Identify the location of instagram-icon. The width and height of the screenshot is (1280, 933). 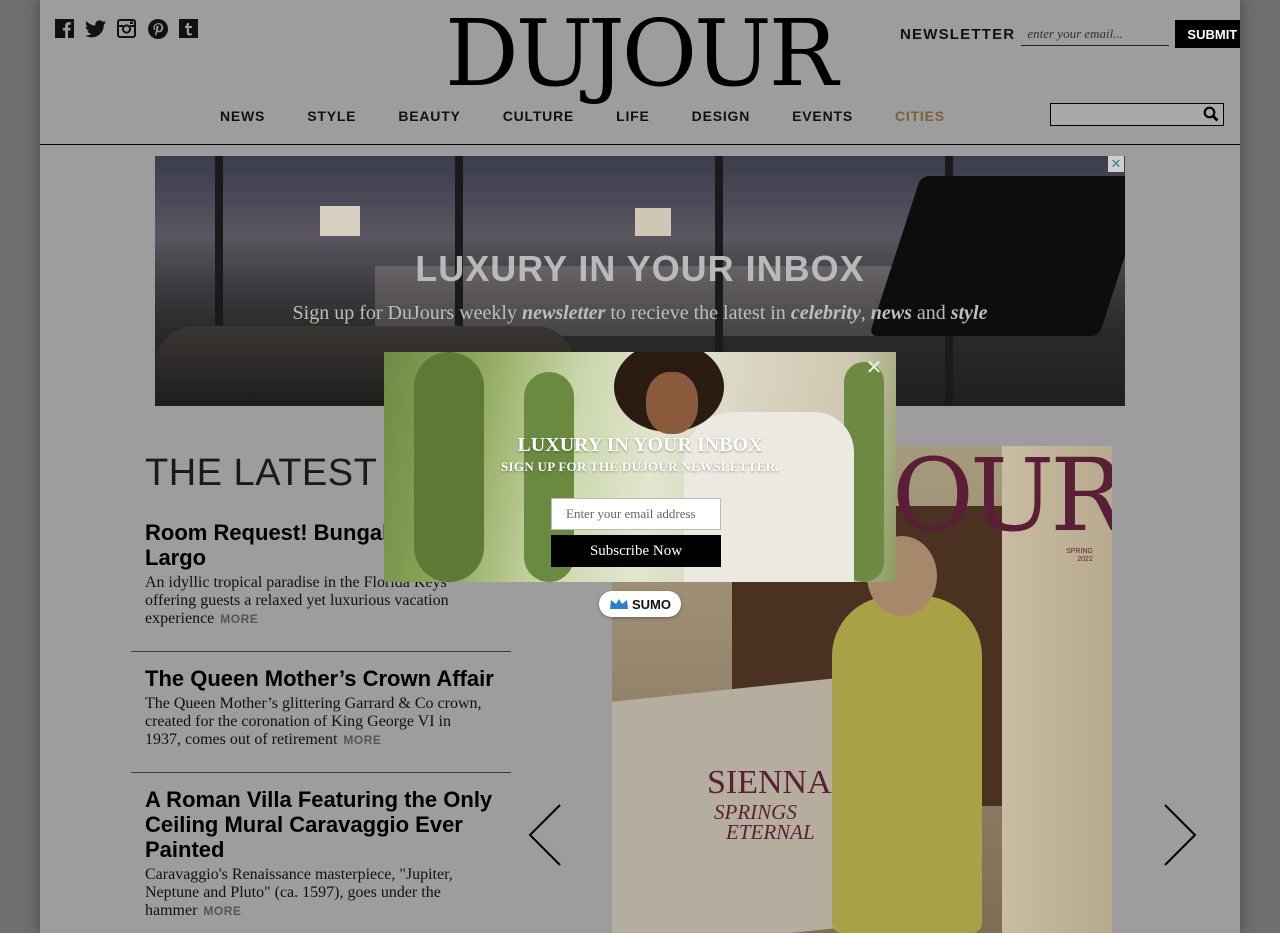
(126, 28).